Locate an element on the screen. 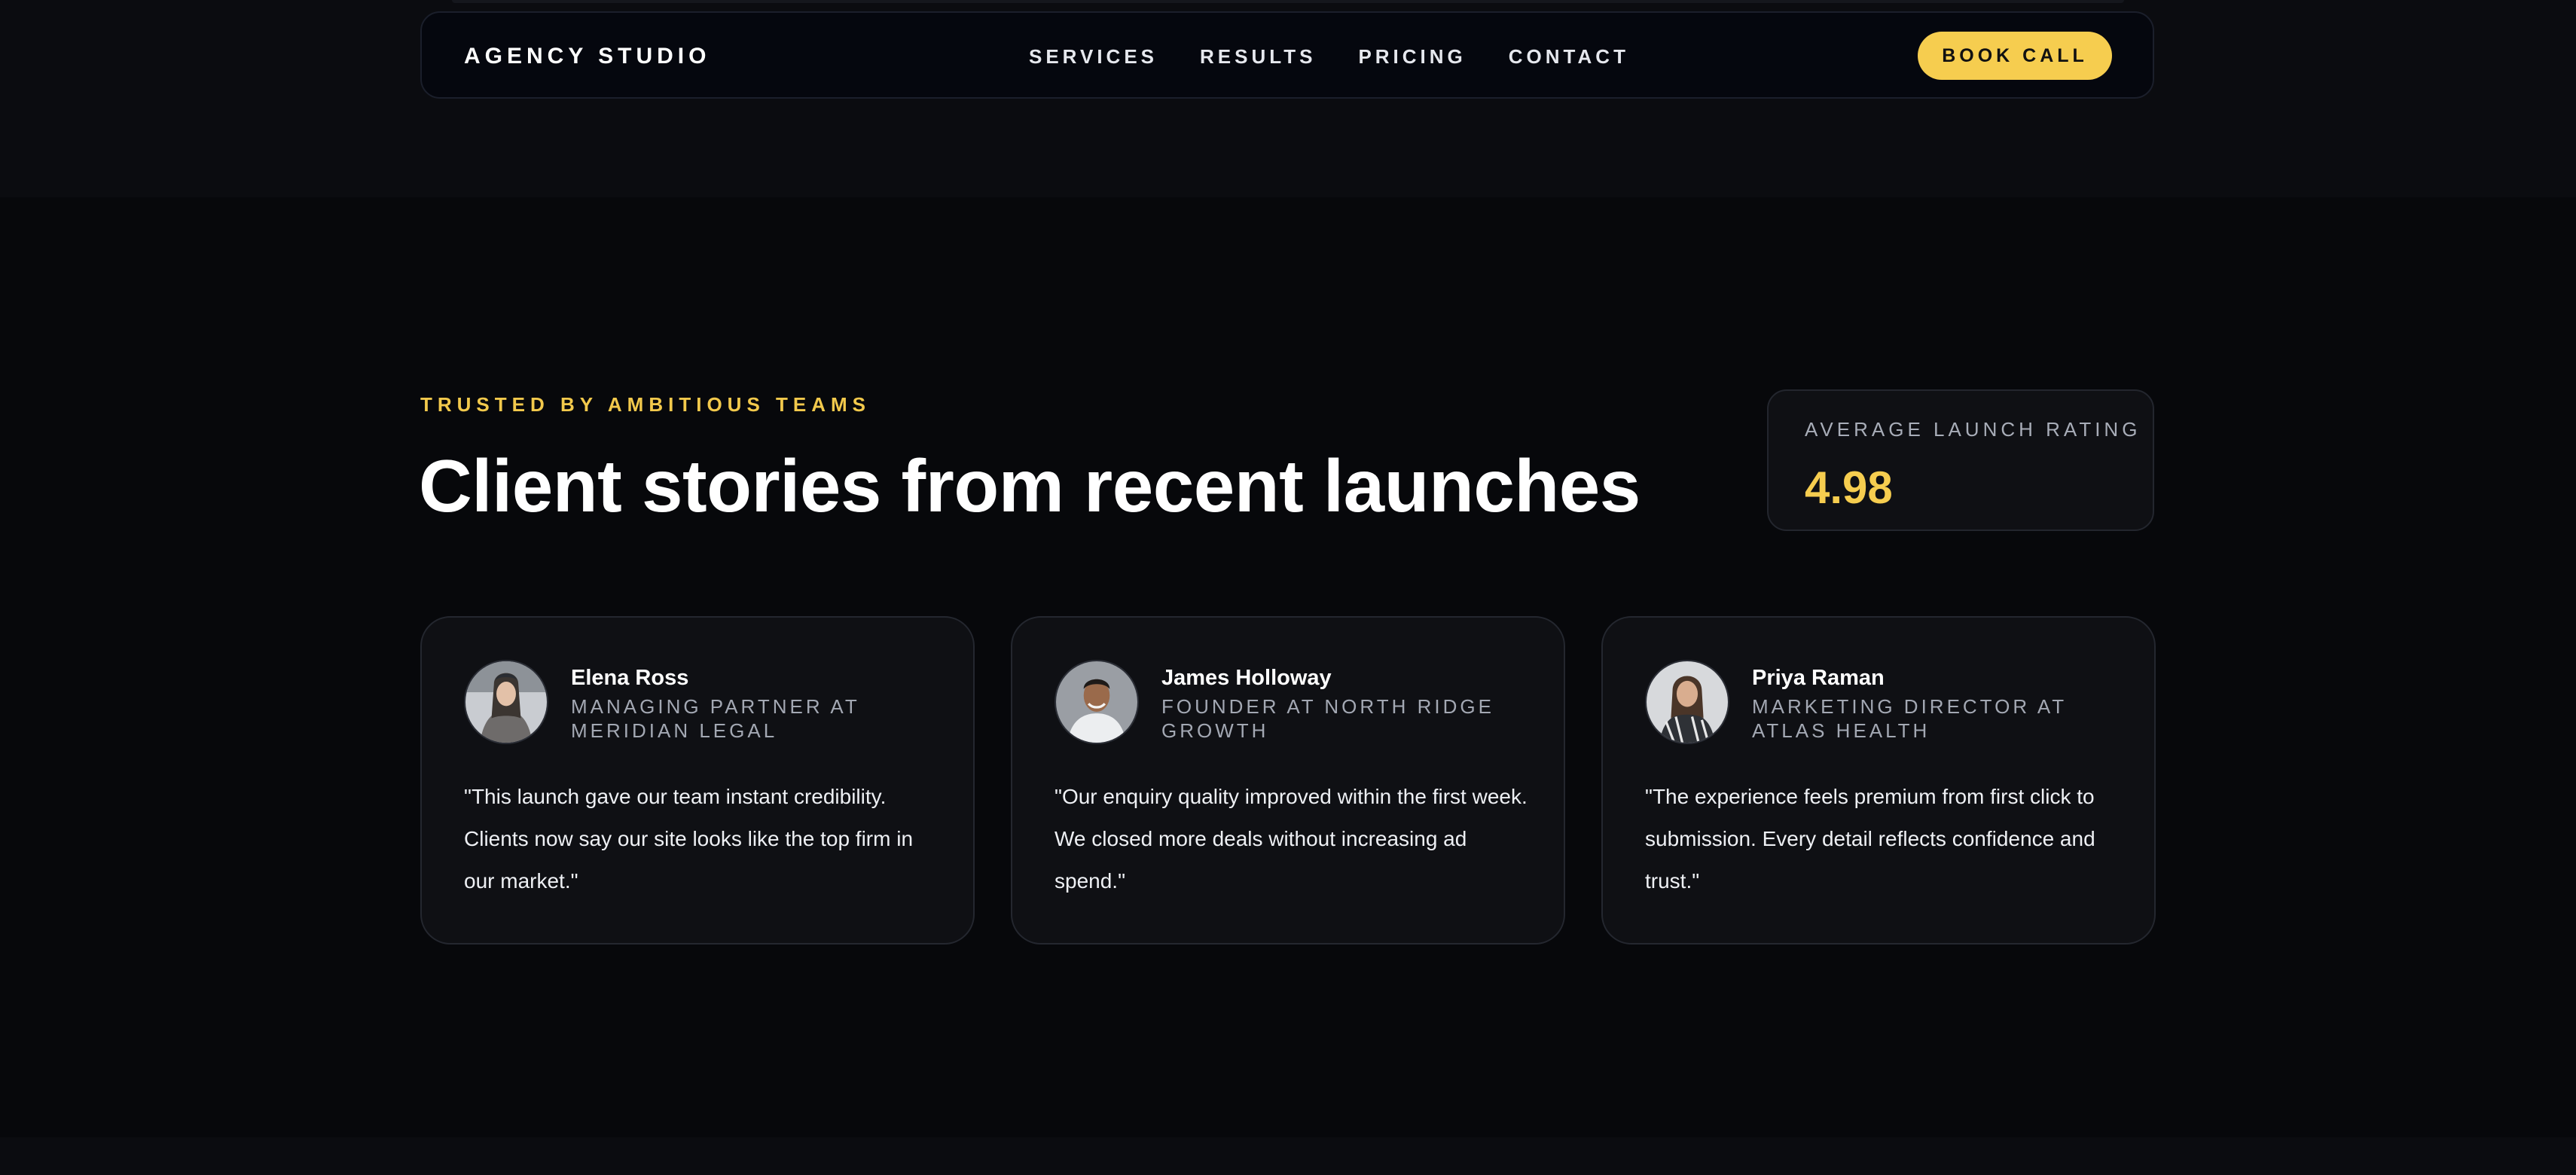  book-call-button: BOOK CALL is located at coordinates (2015, 56).